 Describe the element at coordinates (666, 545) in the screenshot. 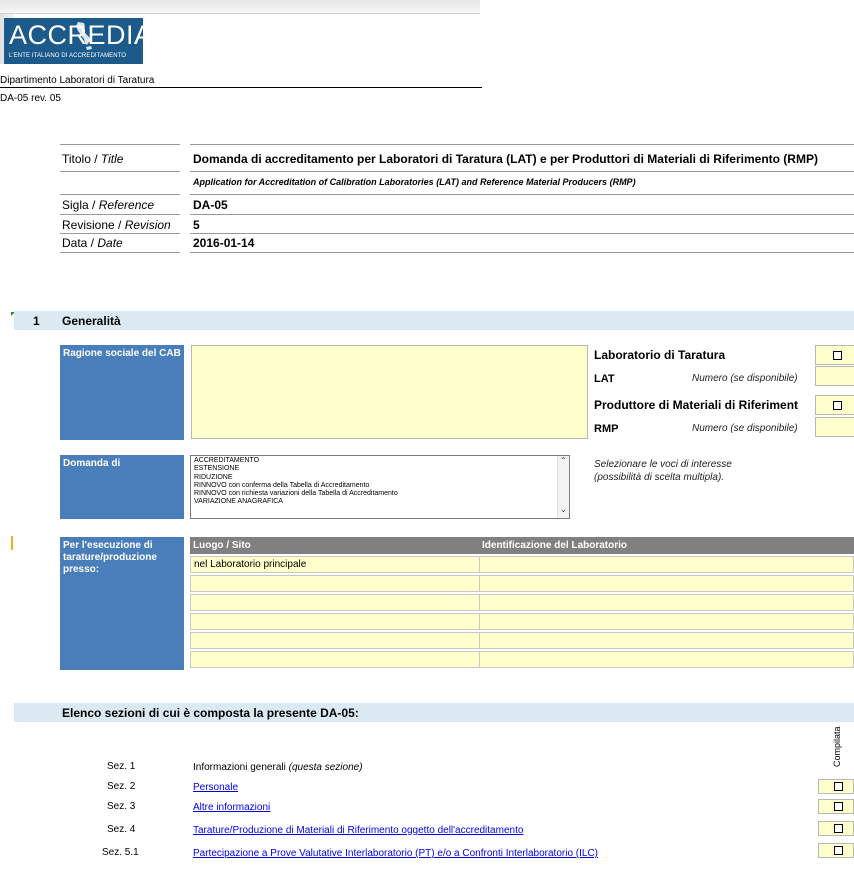

I see `col-ident-header: Identificazione del Laboratorio` at that location.